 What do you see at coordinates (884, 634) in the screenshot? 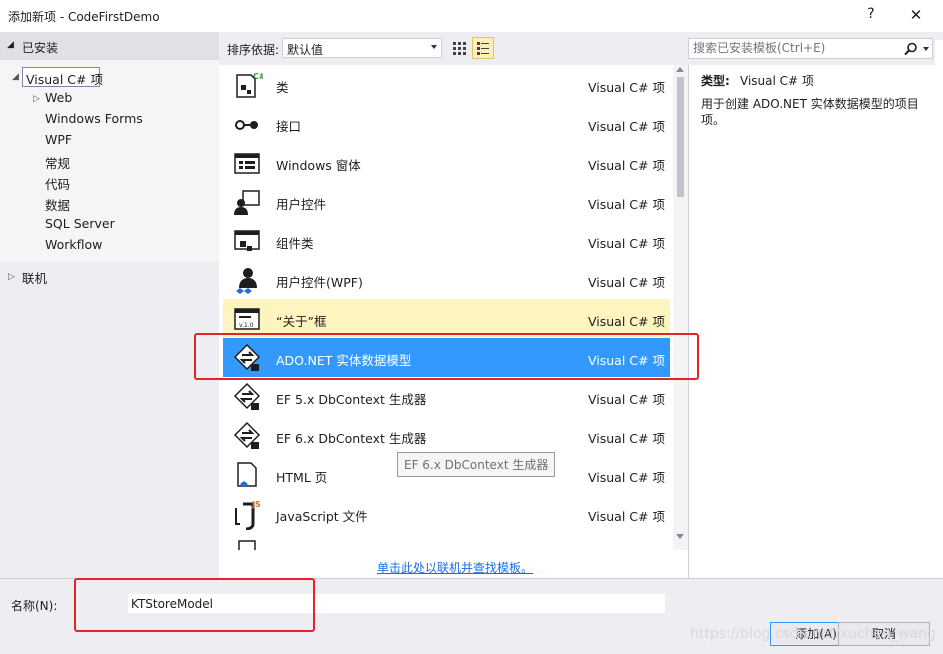
I see `cancel-button: 取消` at bounding box center [884, 634].